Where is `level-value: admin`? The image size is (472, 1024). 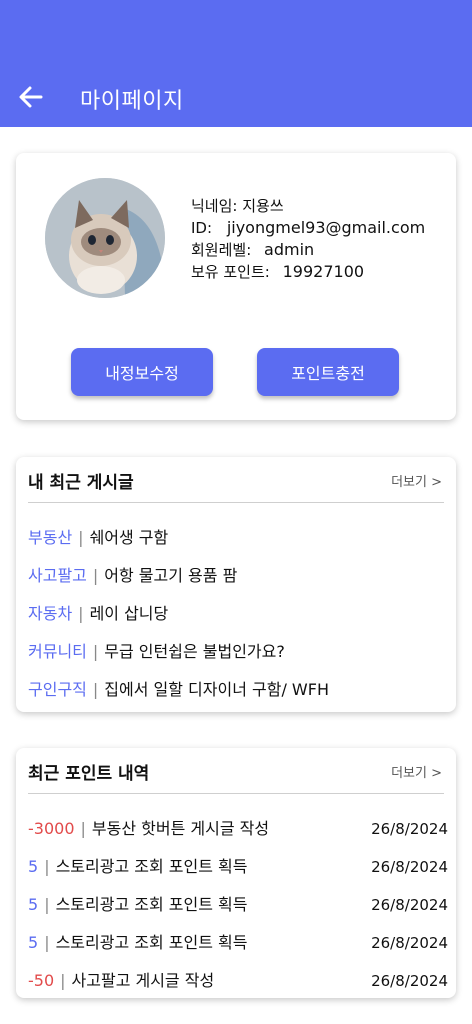 level-value: admin is located at coordinates (289, 249).